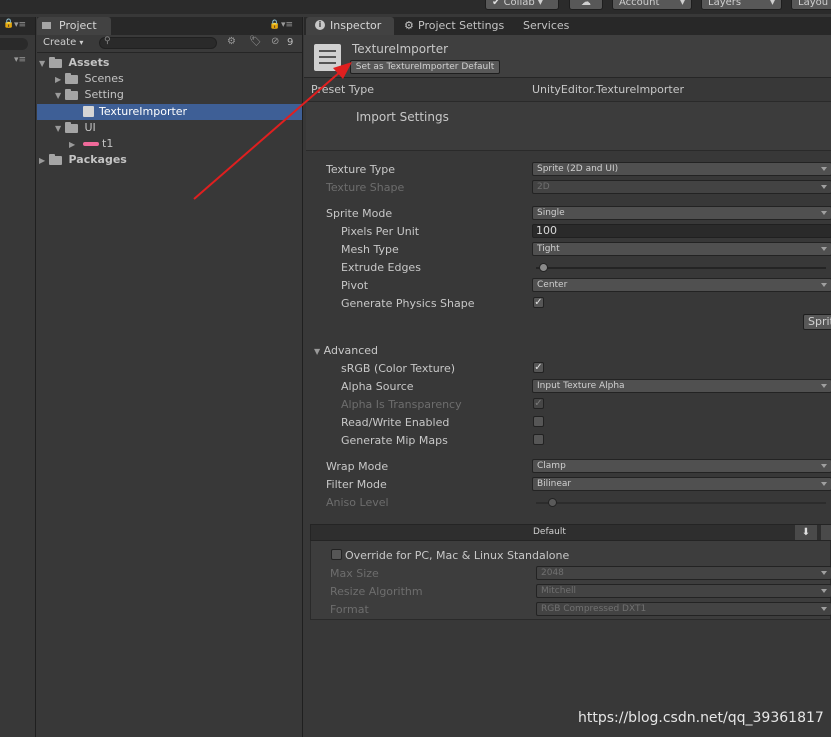 The image size is (831, 737). What do you see at coordinates (701, 718) in the screenshot?
I see `watermark-text: https://blog.csdn.net/qq_39361817` at bounding box center [701, 718].